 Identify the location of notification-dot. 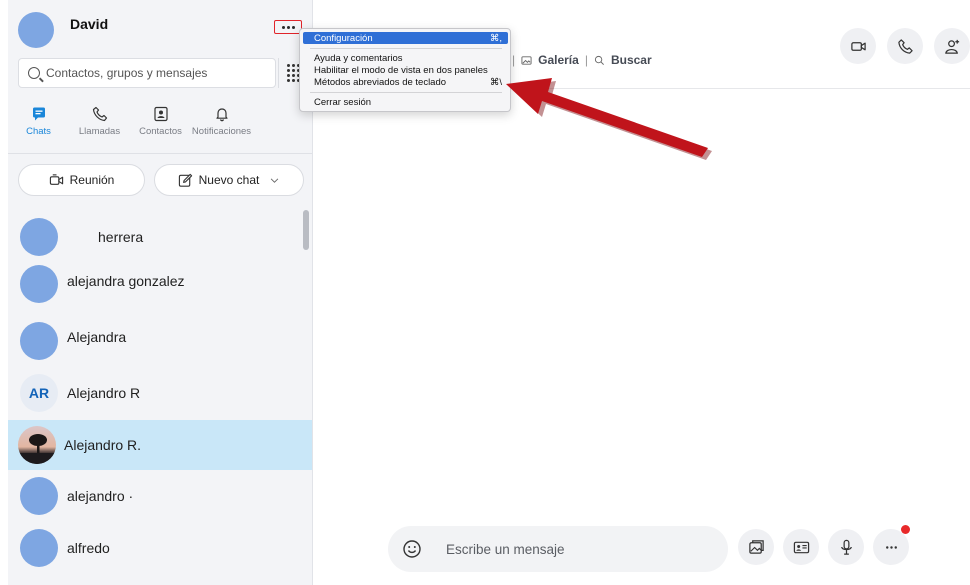
(905, 529).